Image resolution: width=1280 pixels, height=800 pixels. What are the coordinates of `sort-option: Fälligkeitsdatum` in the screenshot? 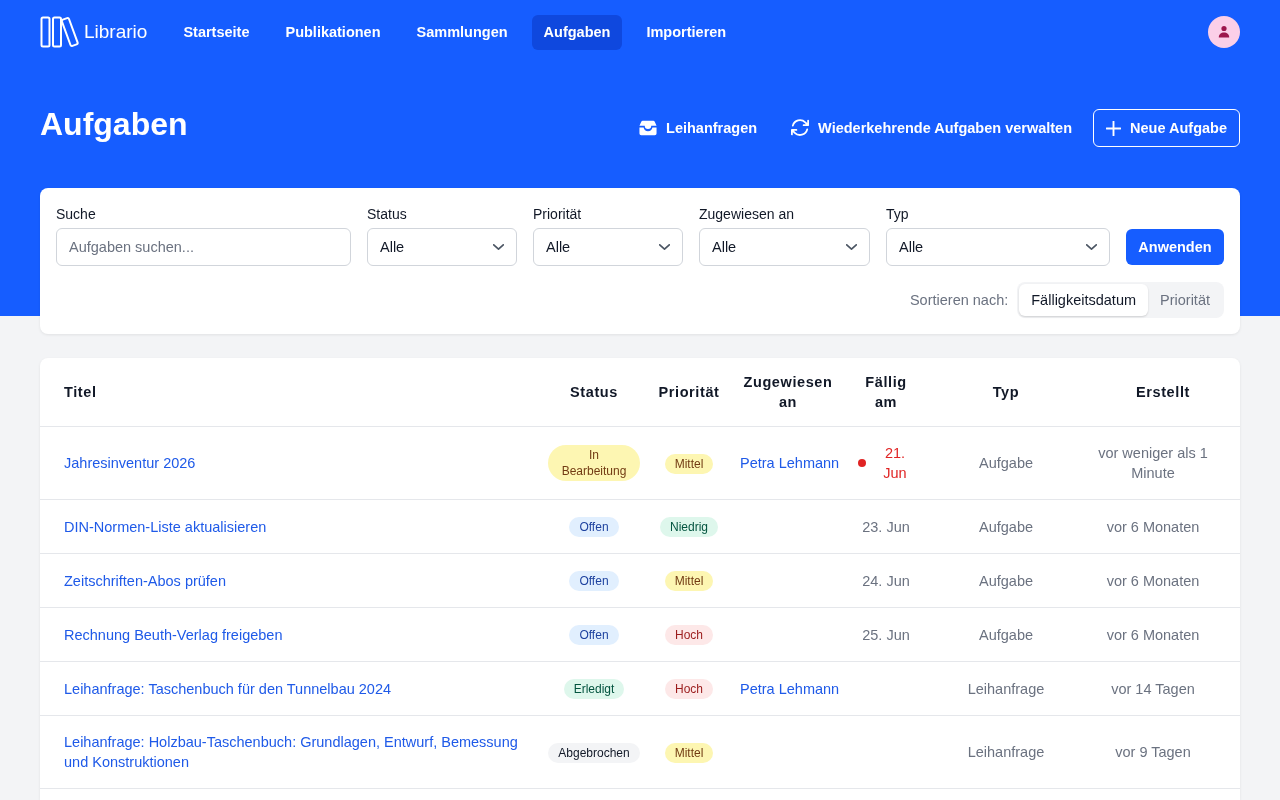 It's located at (1084, 300).